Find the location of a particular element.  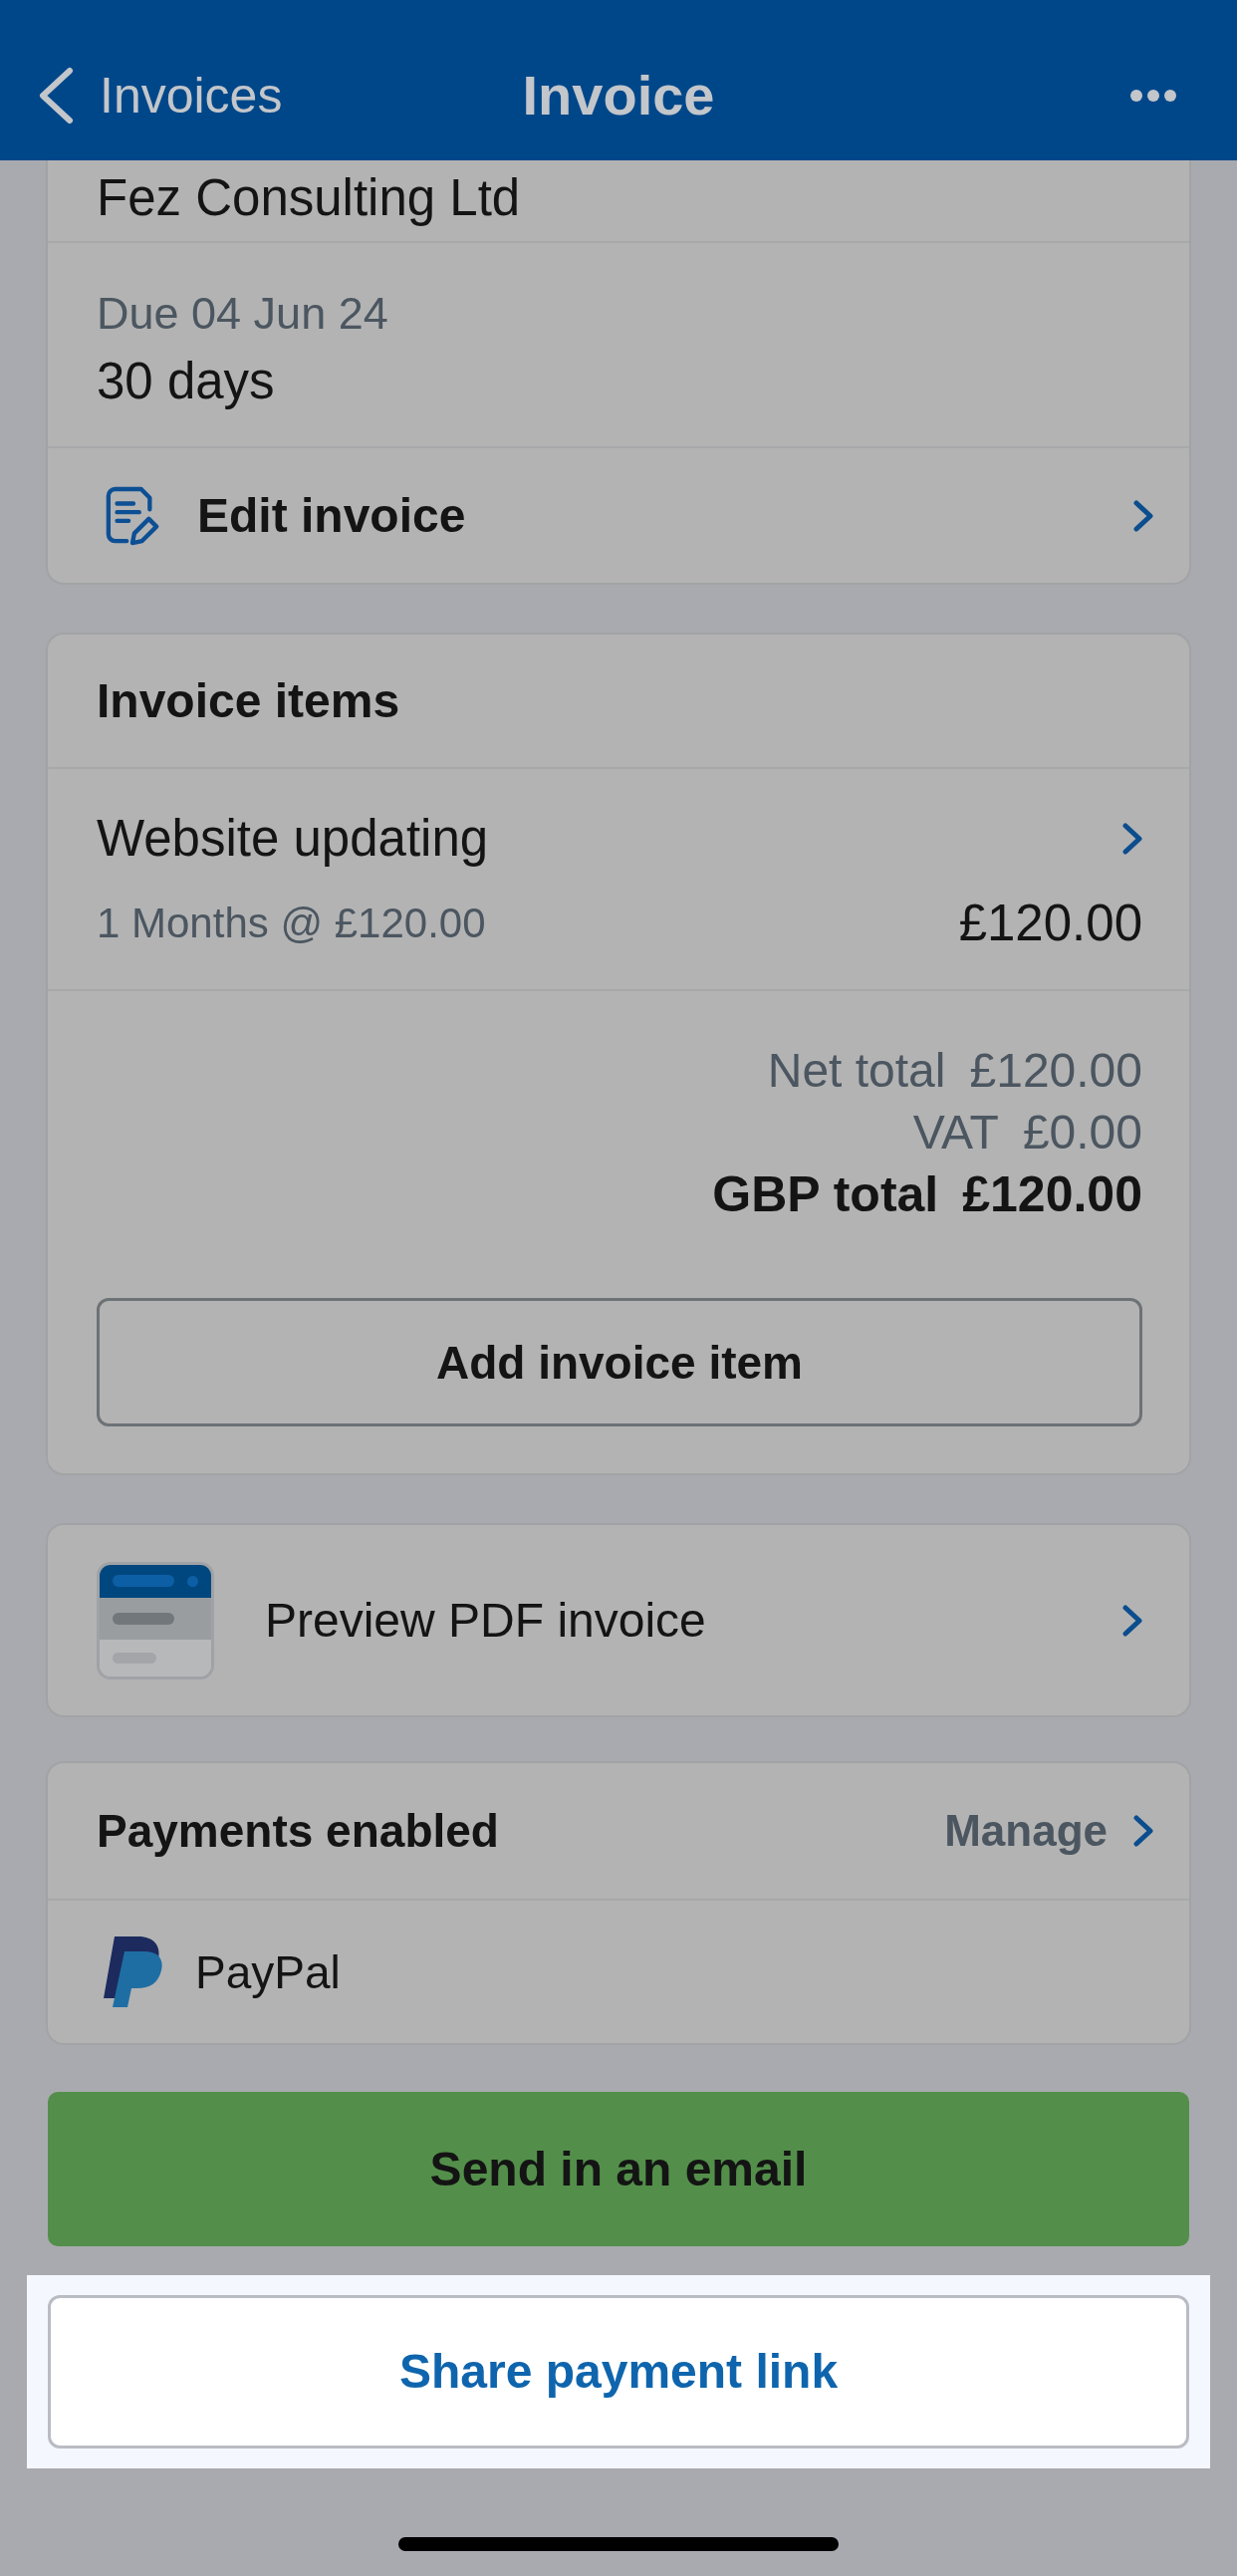

due-date: Due 04 Jun 24 is located at coordinates (242, 314).